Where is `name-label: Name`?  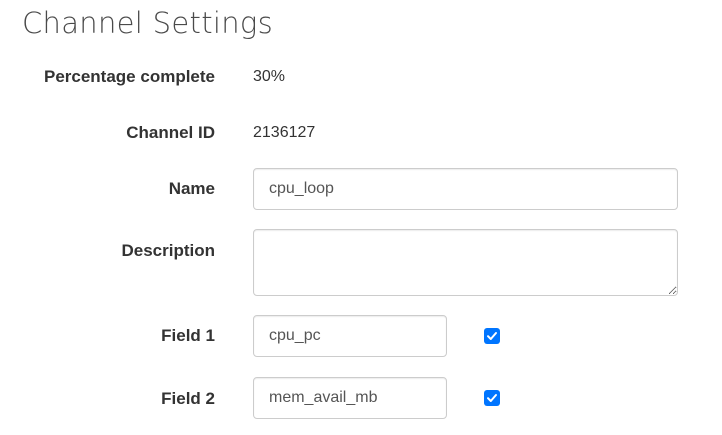
name-label: Name is located at coordinates (191, 188).